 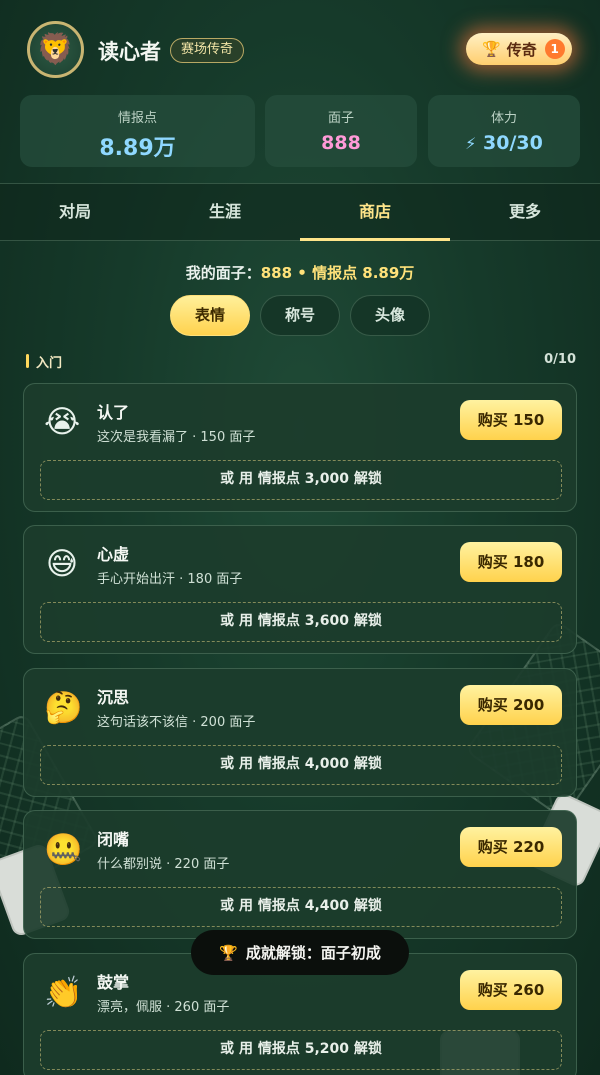 What do you see at coordinates (301, 480) in the screenshot?
I see `unlock-with-intel-button: 或 用 情报点 3,000 解锁` at bounding box center [301, 480].